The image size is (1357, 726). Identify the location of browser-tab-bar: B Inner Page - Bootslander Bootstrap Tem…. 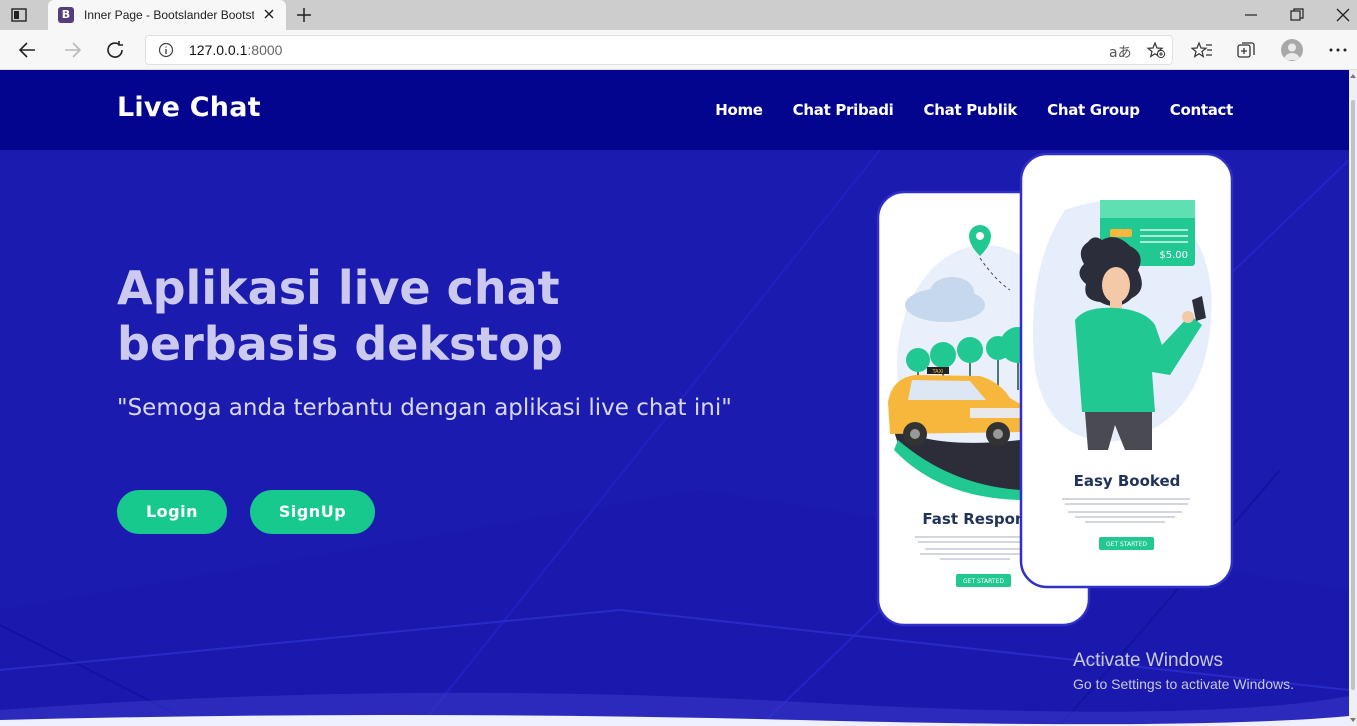
(678, 15).